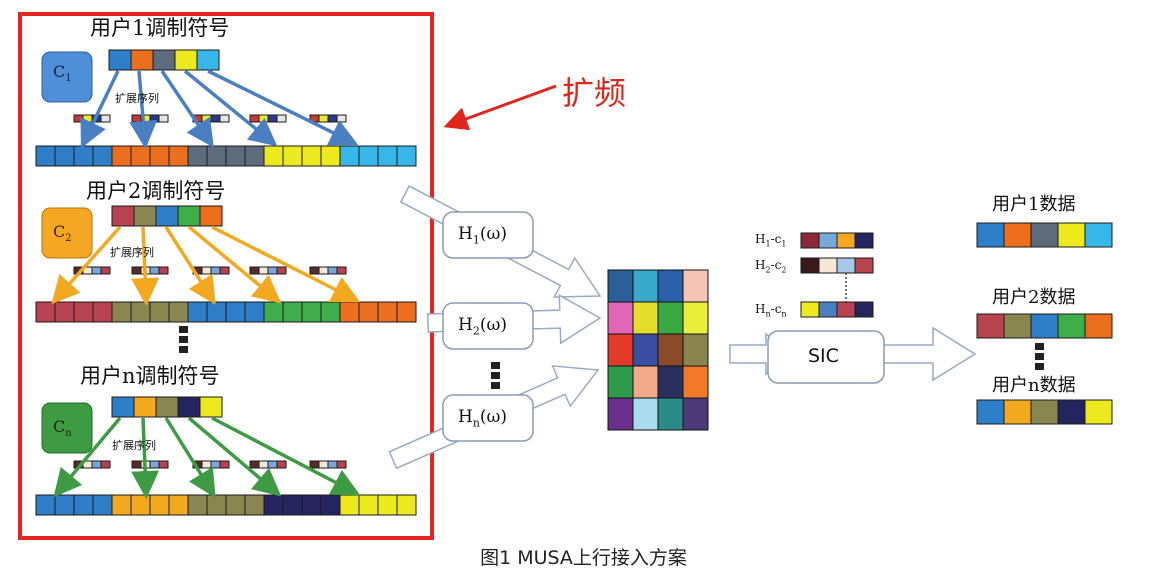  I want to click on user-1-symbols-cell, so click(142, 60).